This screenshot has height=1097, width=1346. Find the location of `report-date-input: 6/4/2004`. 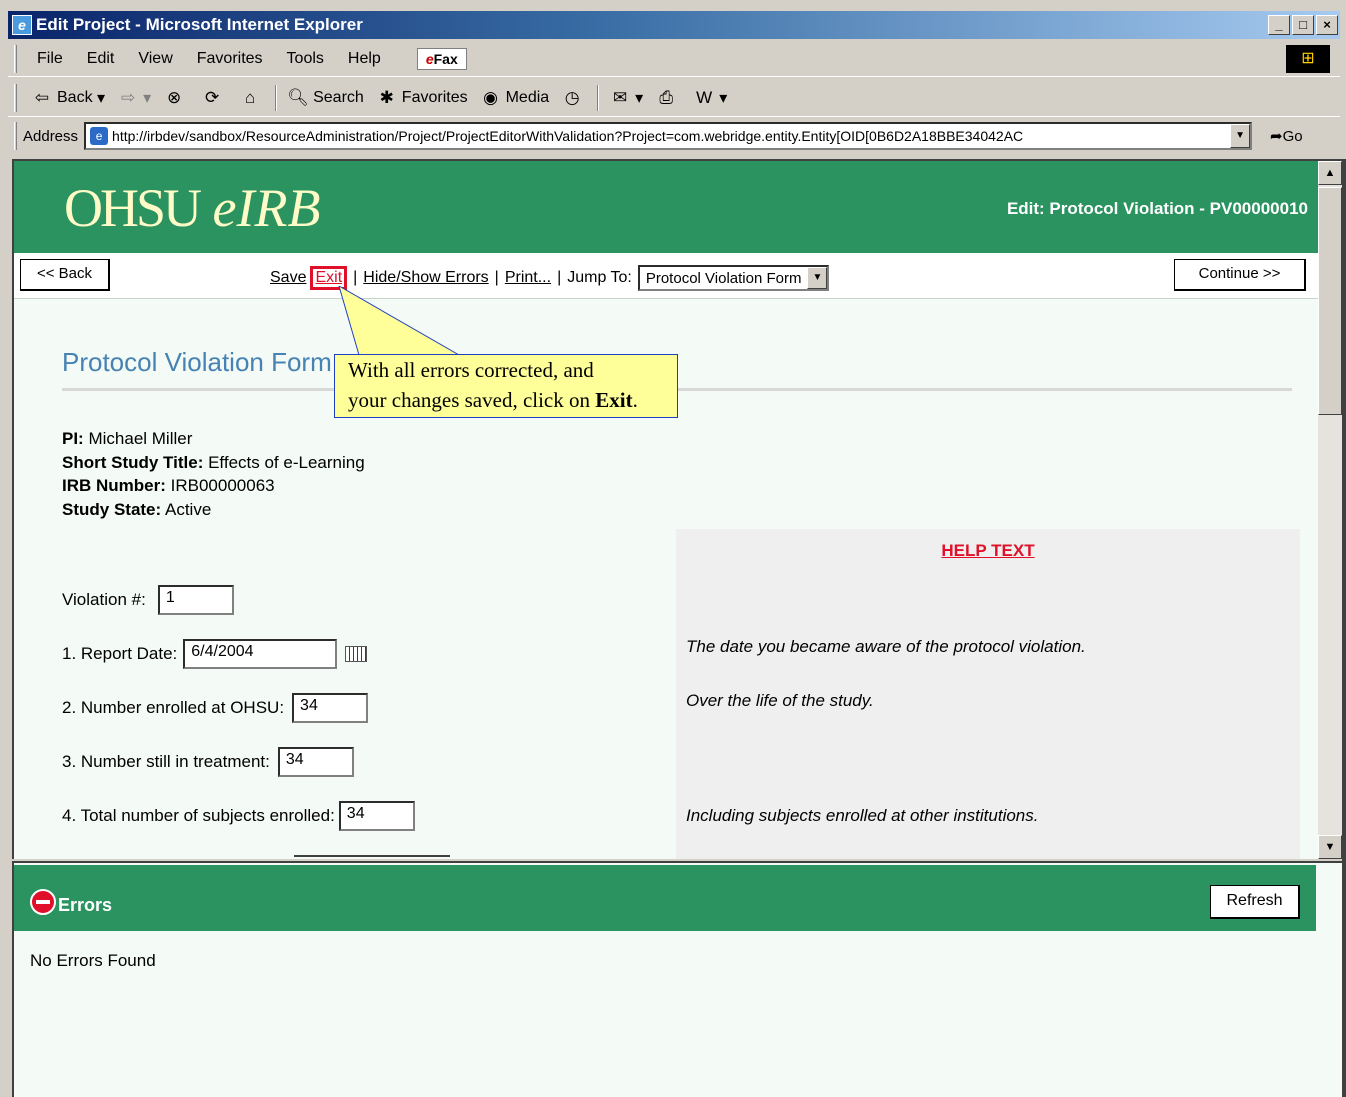

report-date-input: 6/4/2004 is located at coordinates (260, 654).